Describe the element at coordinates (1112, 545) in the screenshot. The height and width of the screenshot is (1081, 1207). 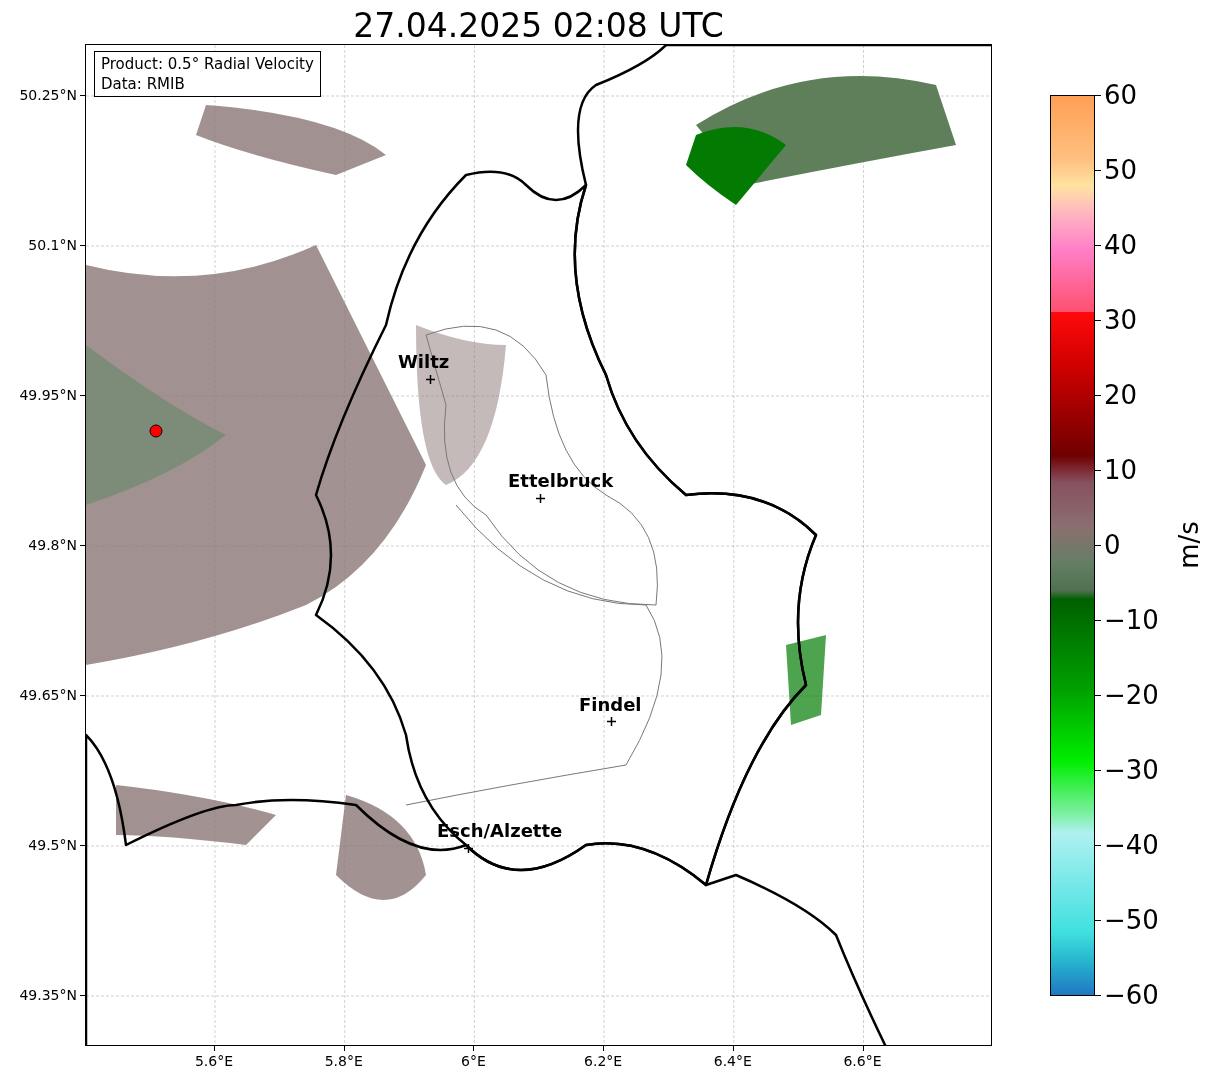
I see `colorbar-tick-label: 0` at that location.